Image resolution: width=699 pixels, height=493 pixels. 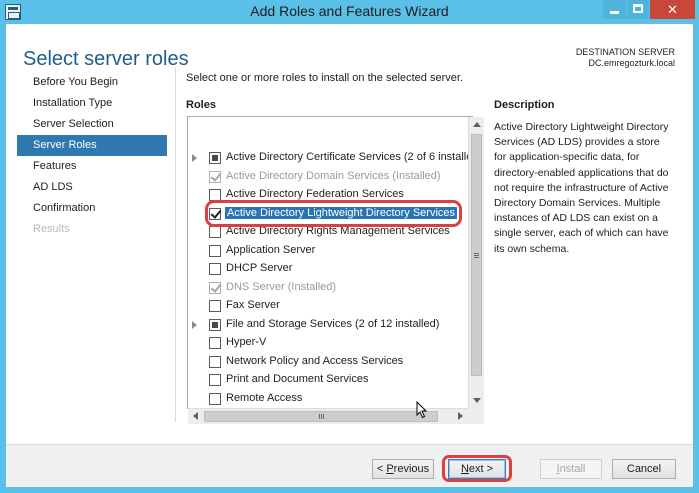 I want to click on role-row: Network Policy and Access Services, so click(x=322, y=362).